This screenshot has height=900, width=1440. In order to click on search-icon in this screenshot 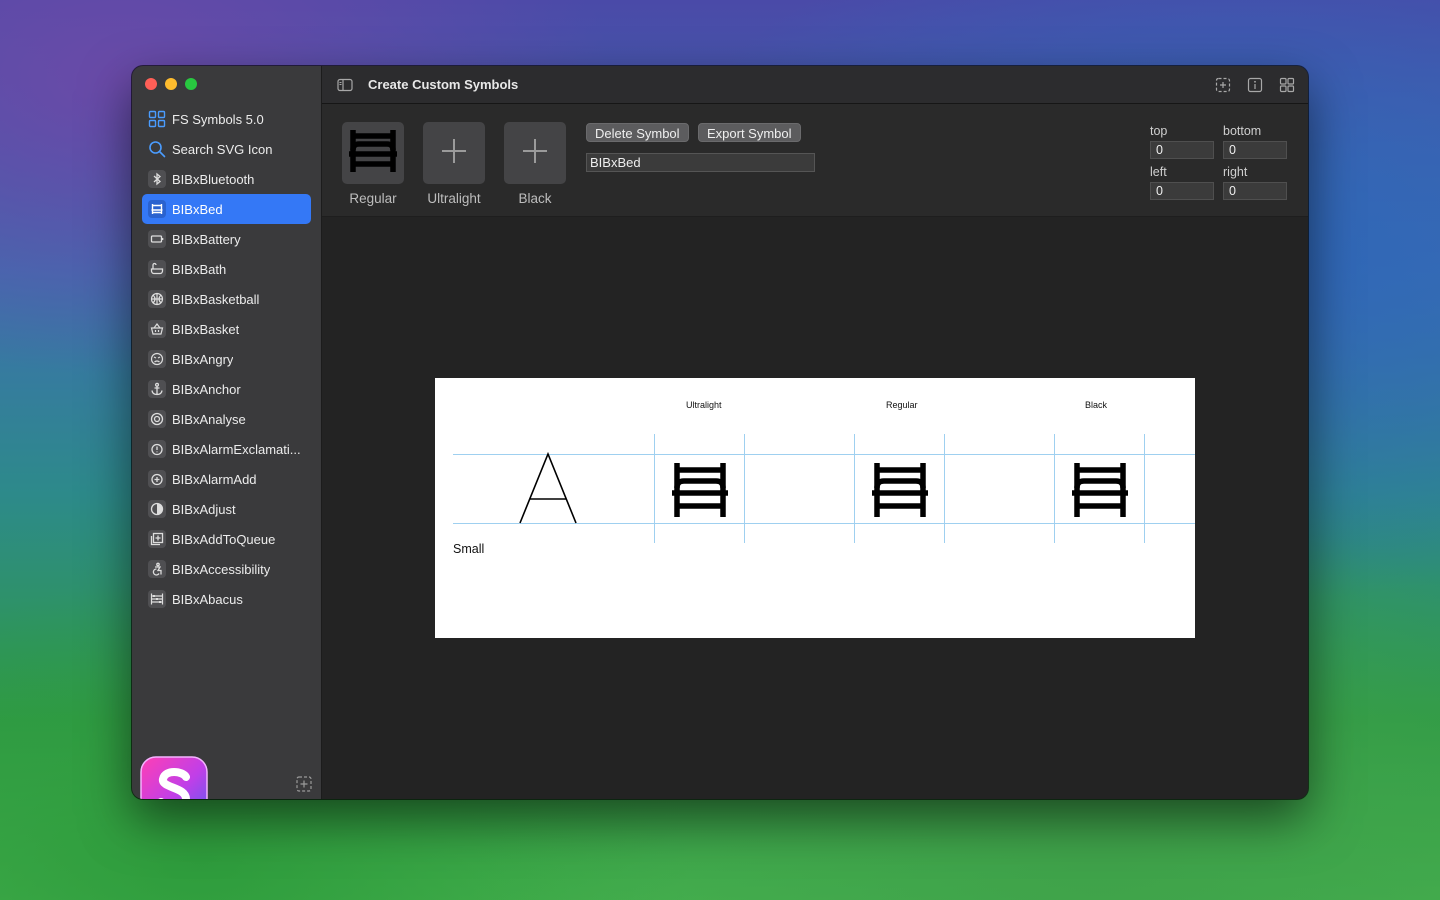, I will do `click(157, 149)`.